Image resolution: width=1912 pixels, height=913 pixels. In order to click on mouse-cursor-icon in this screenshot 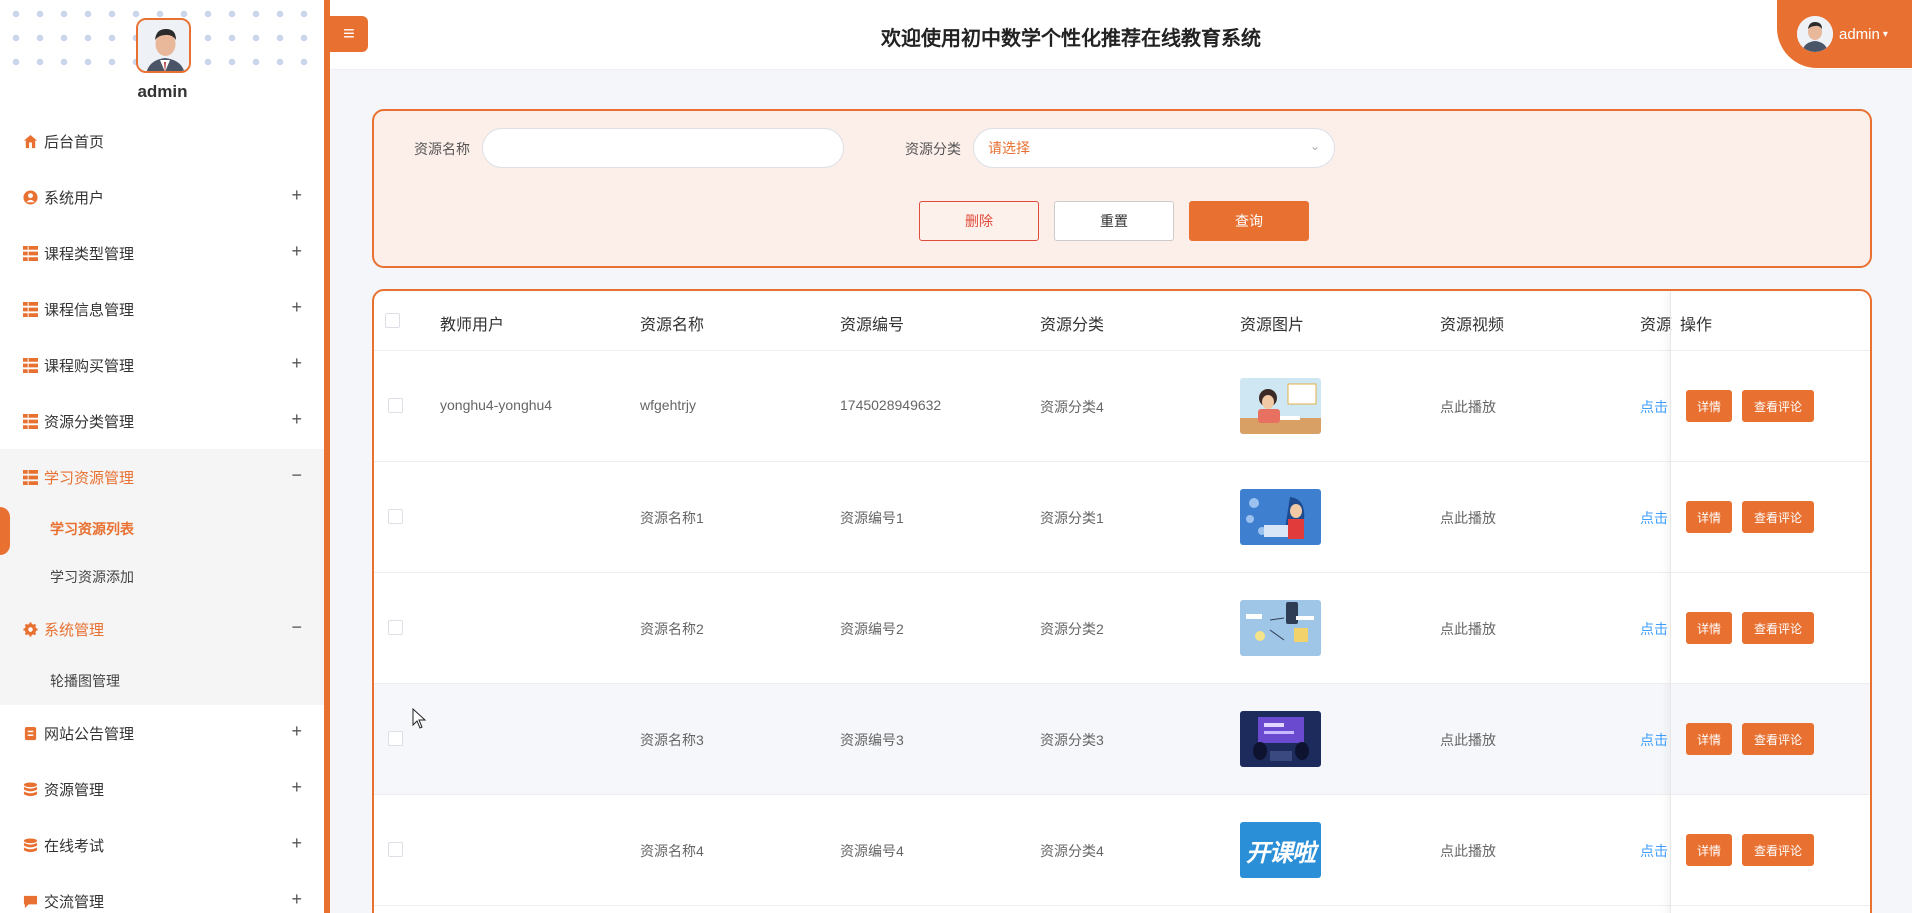, I will do `click(419, 718)`.